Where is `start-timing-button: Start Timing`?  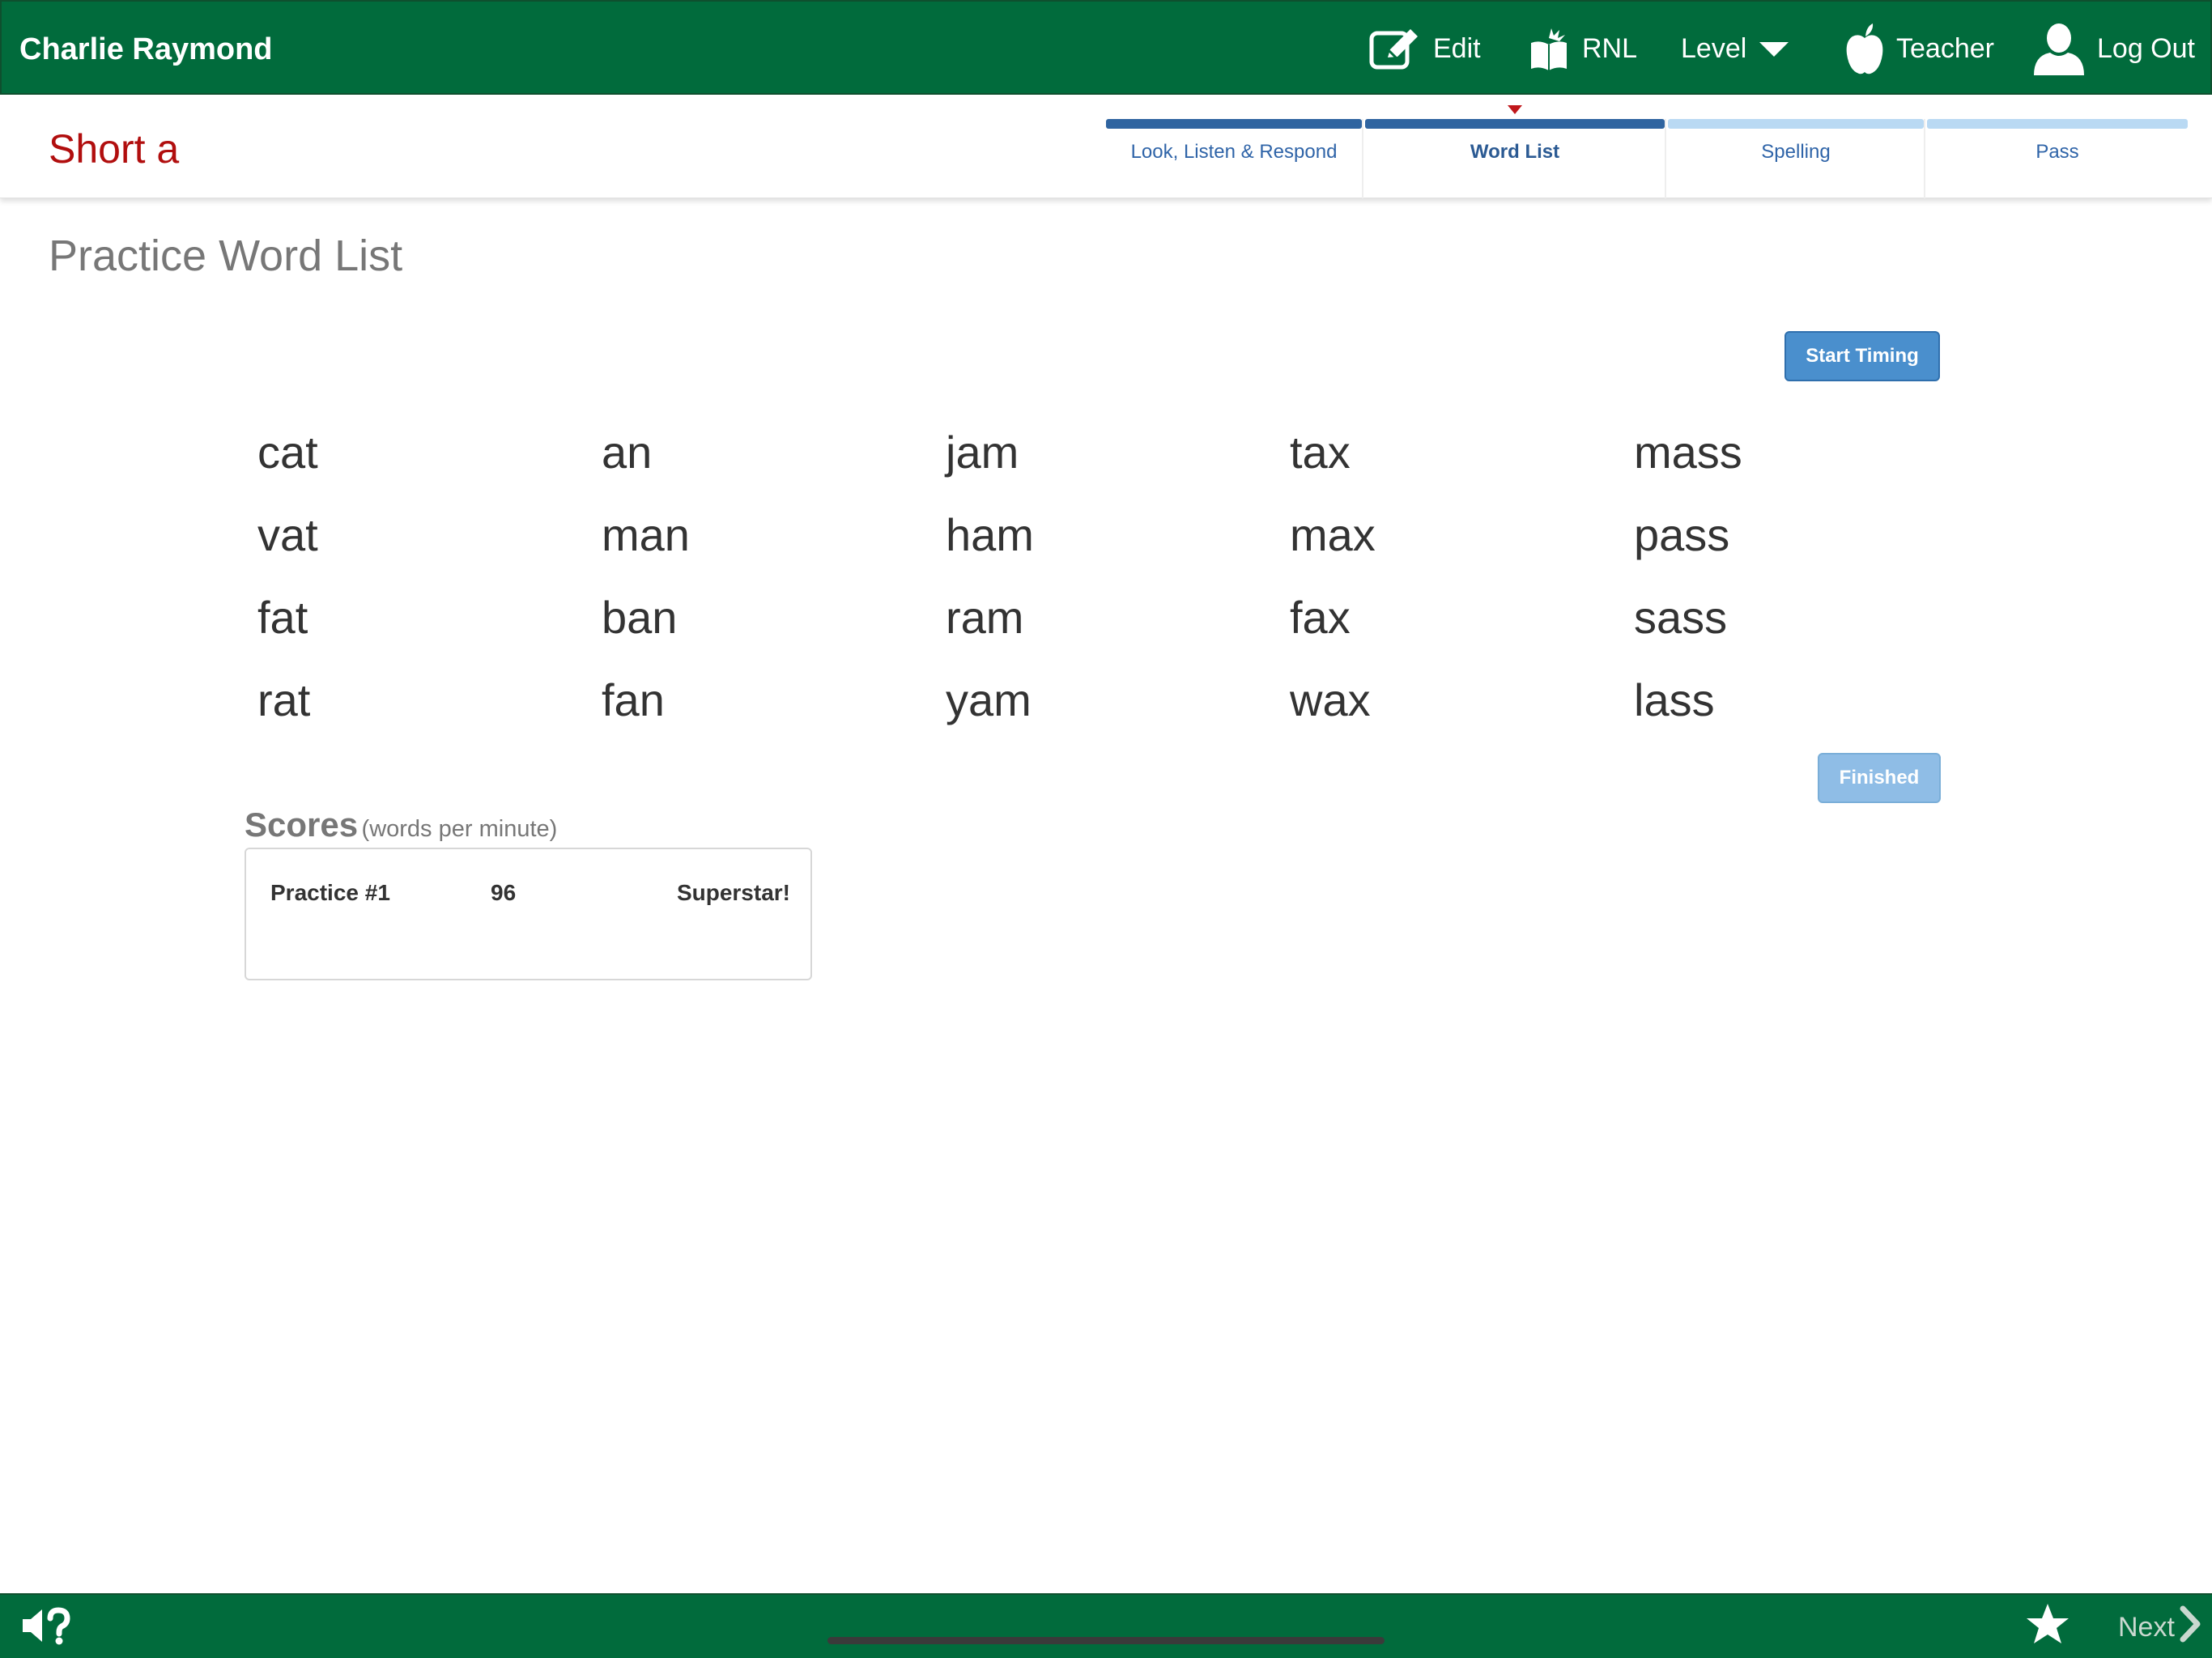 start-timing-button: Start Timing is located at coordinates (1862, 356).